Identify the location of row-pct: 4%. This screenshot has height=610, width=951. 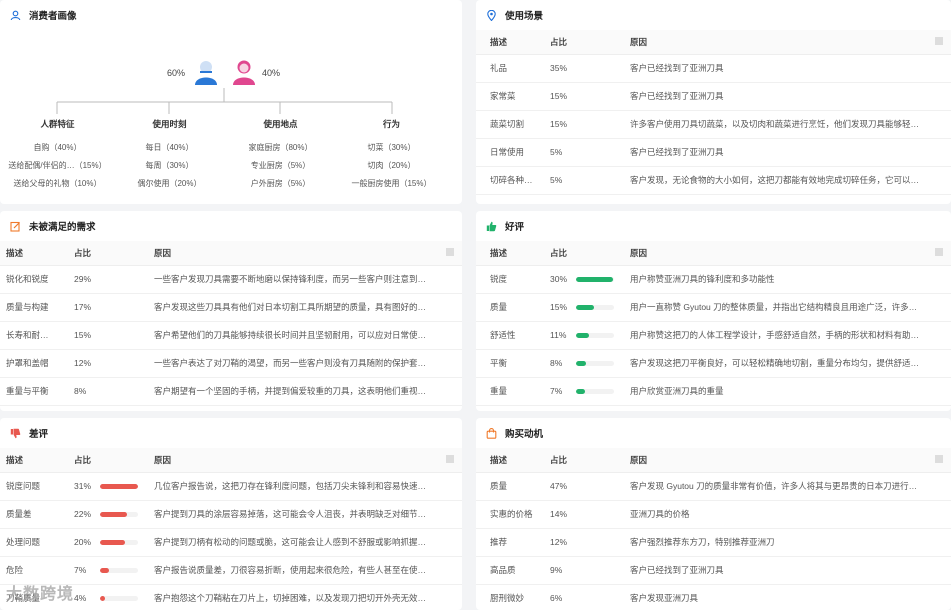
(80, 598).